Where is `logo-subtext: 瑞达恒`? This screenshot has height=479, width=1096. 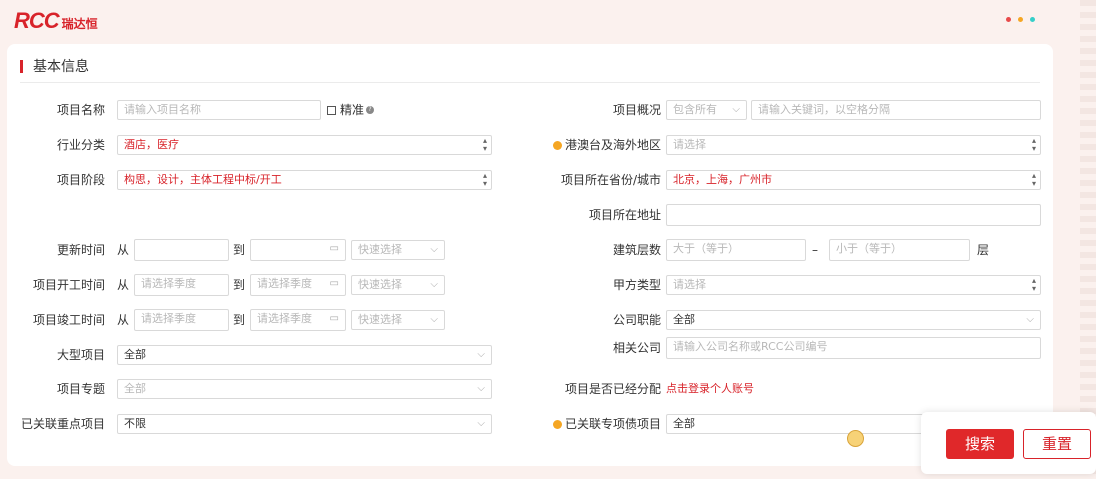 logo-subtext: 瑞达恒 is located at coordinates (79, 24).